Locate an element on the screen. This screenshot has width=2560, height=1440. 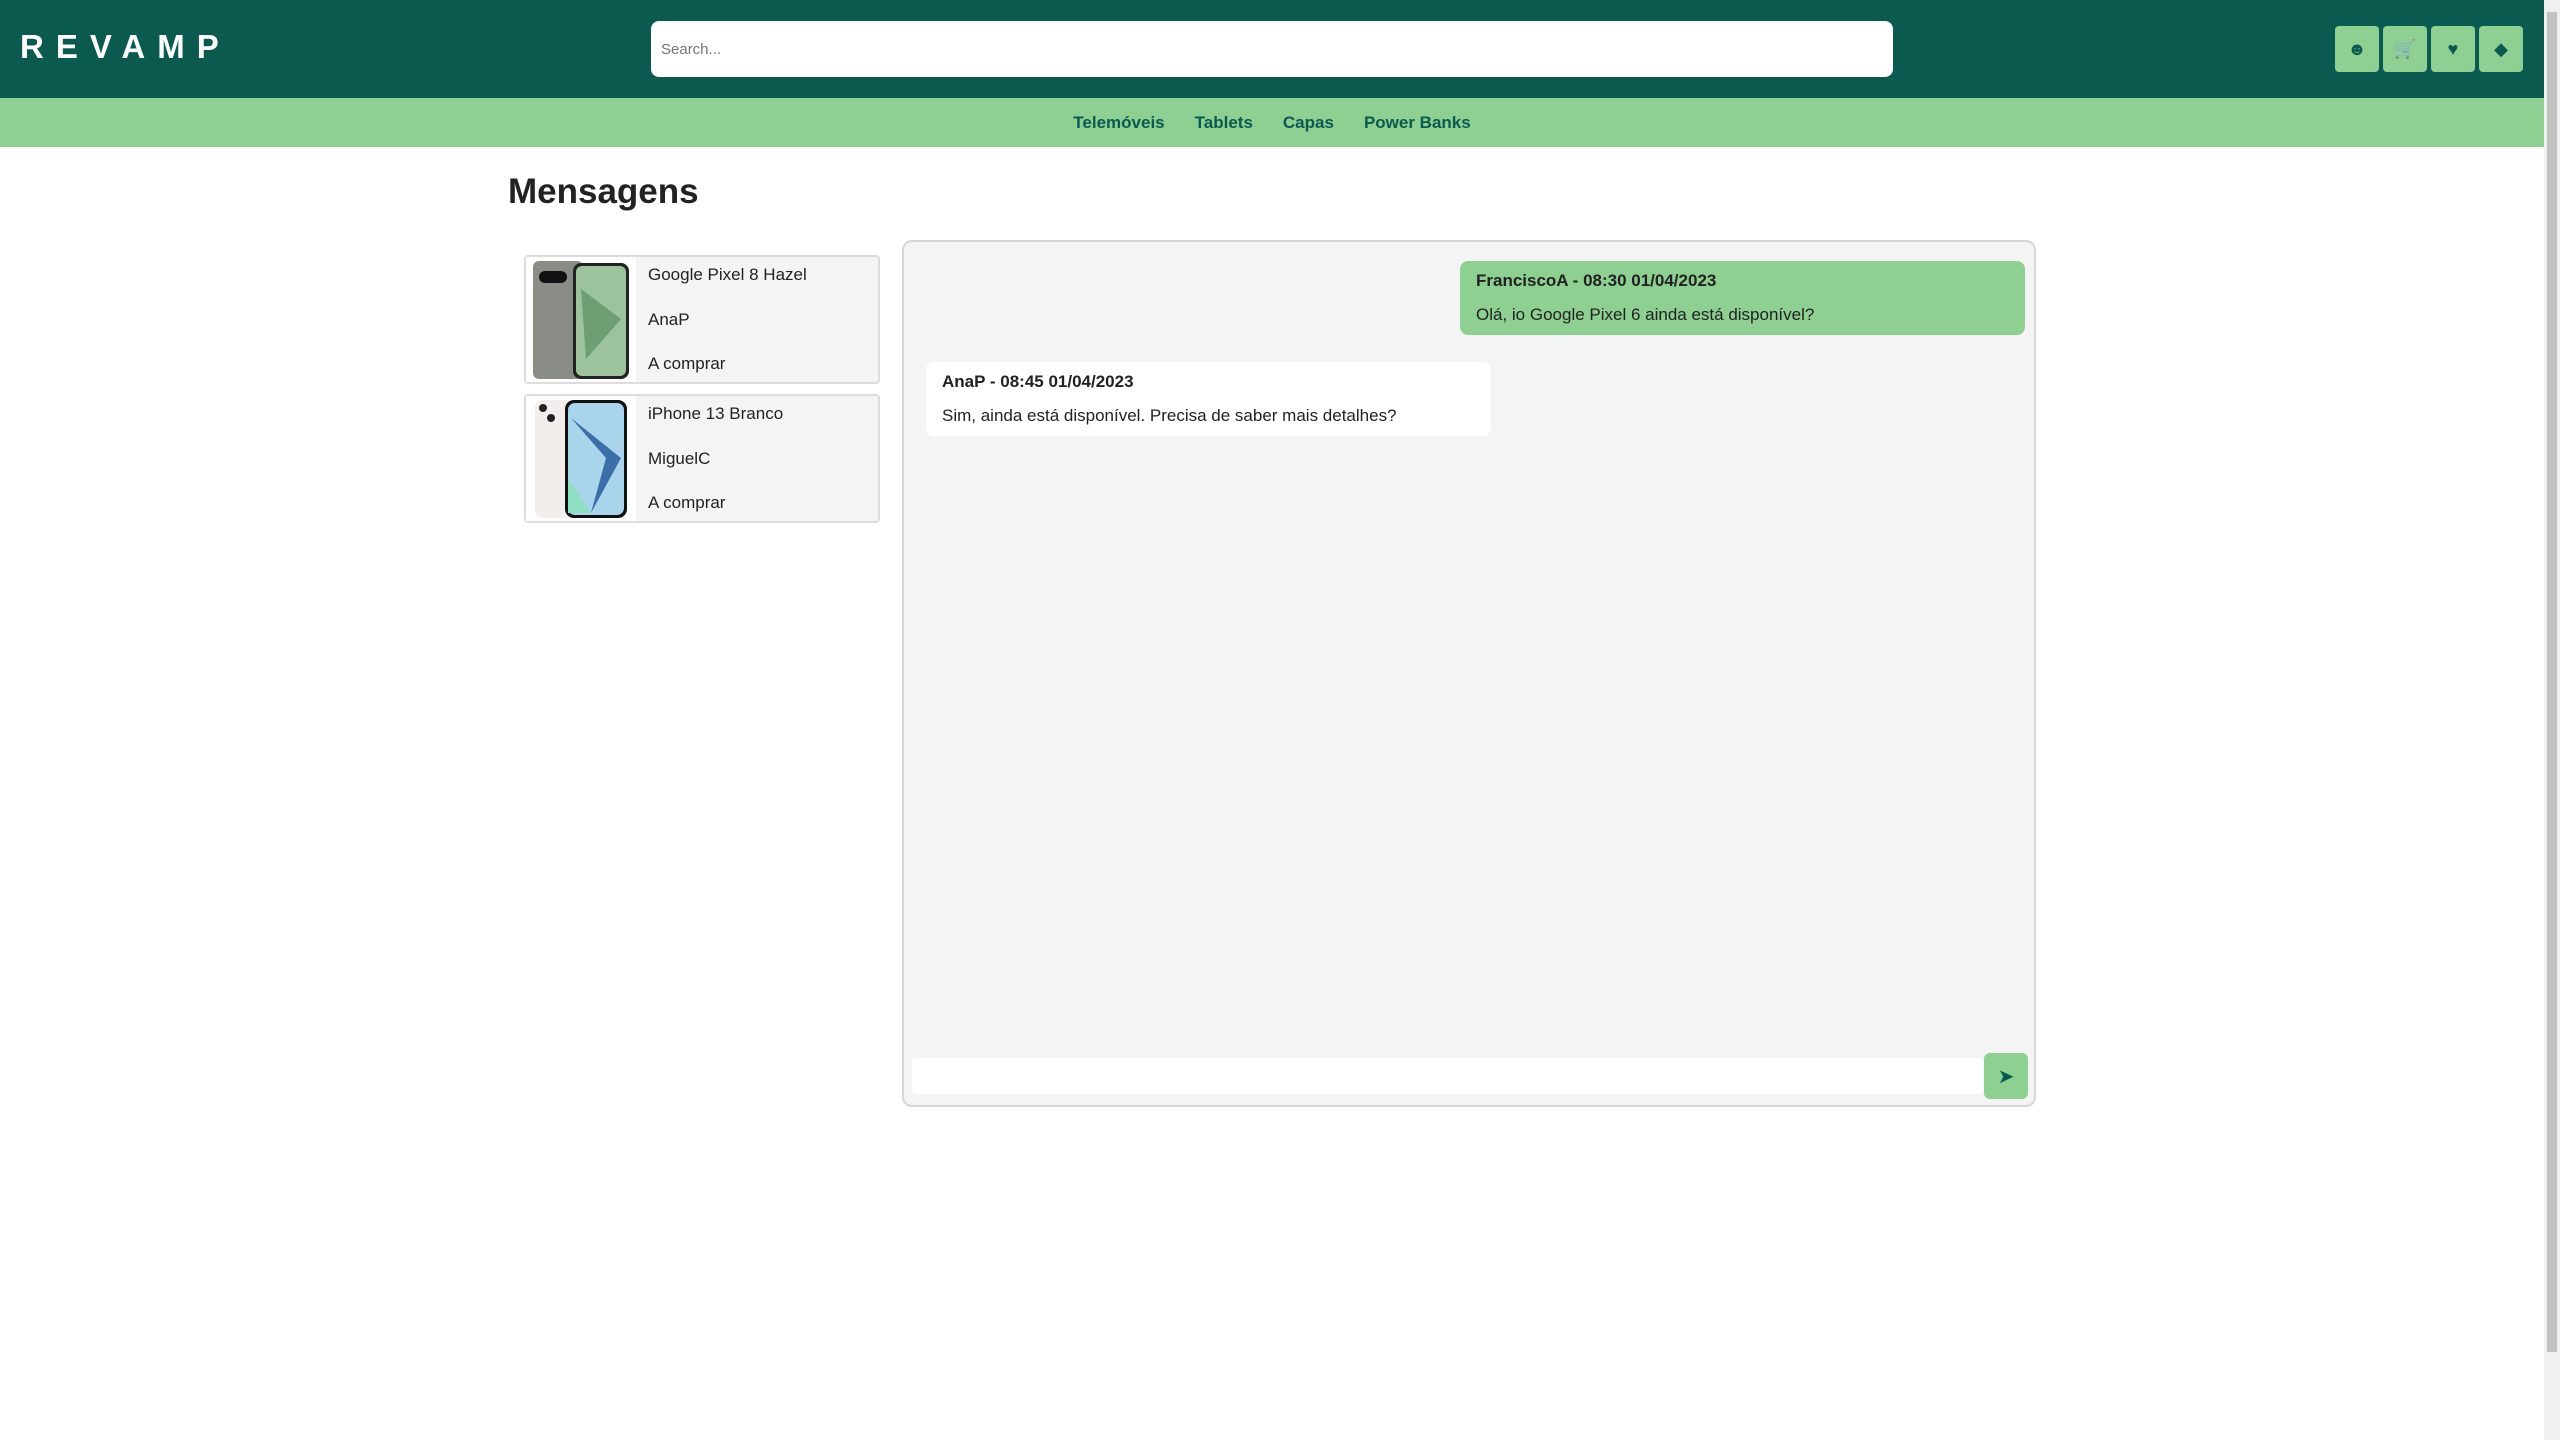
nav-power-banks: Power Banks is located at coordinates (1417, 123).